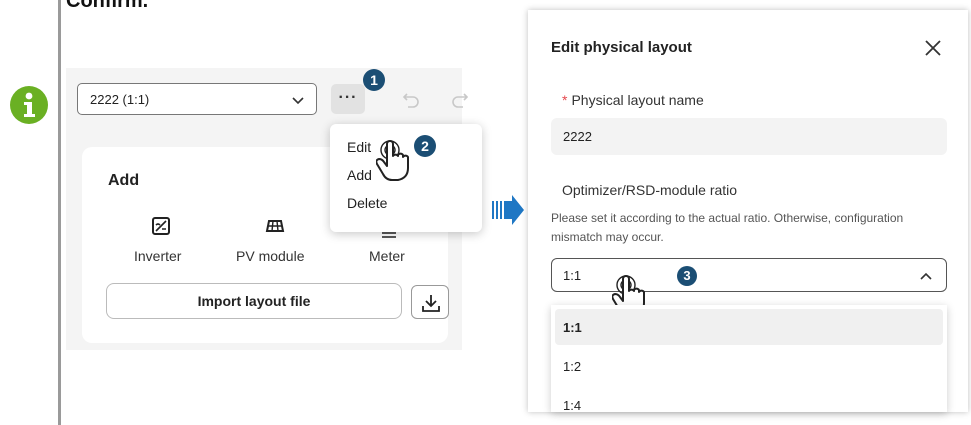 Image resolution: width=971 pixels, height=425 pixels. I want to click on ratio-option-label: 1:4, so click(572, 405).